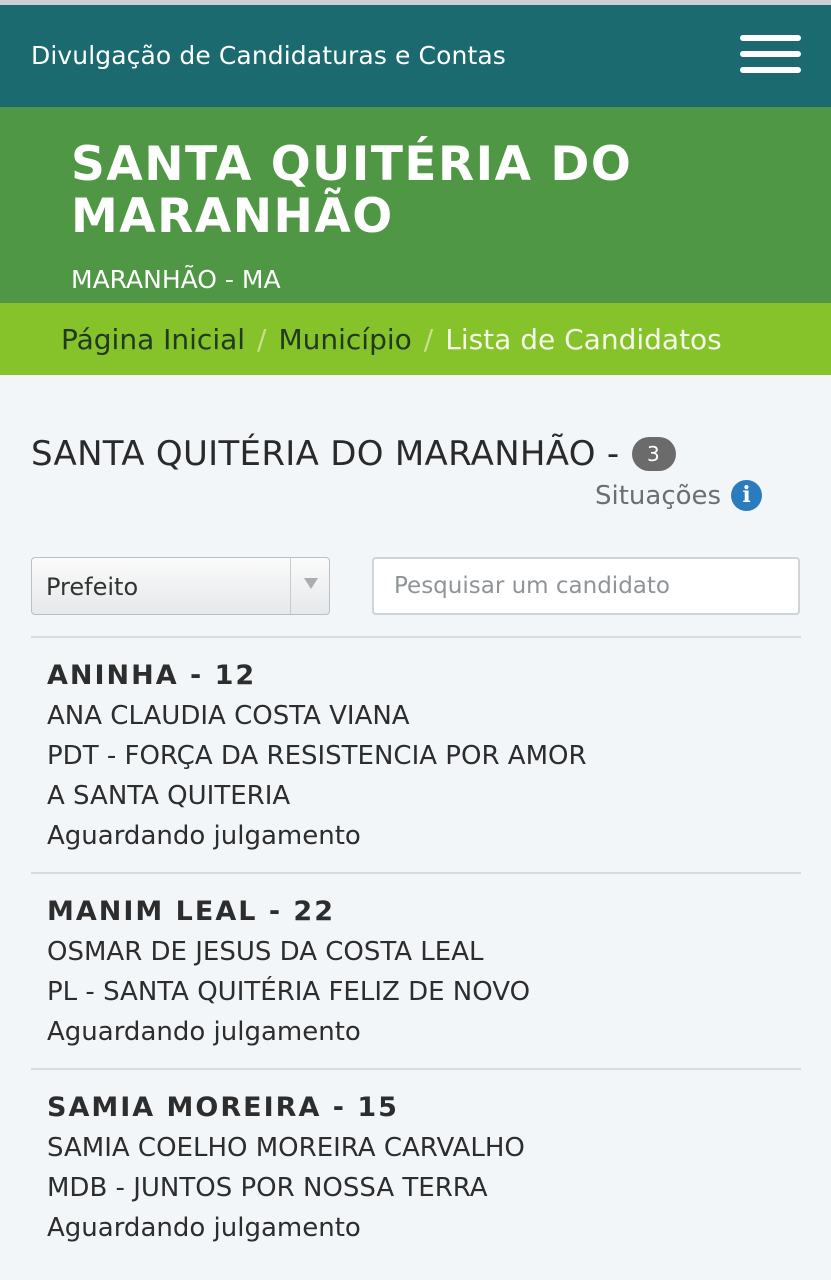 The height and width of the screenshot is (1280, 831). I want to click on site-title: Divulgação de Candidaturas e Contas, so click(268, 55).